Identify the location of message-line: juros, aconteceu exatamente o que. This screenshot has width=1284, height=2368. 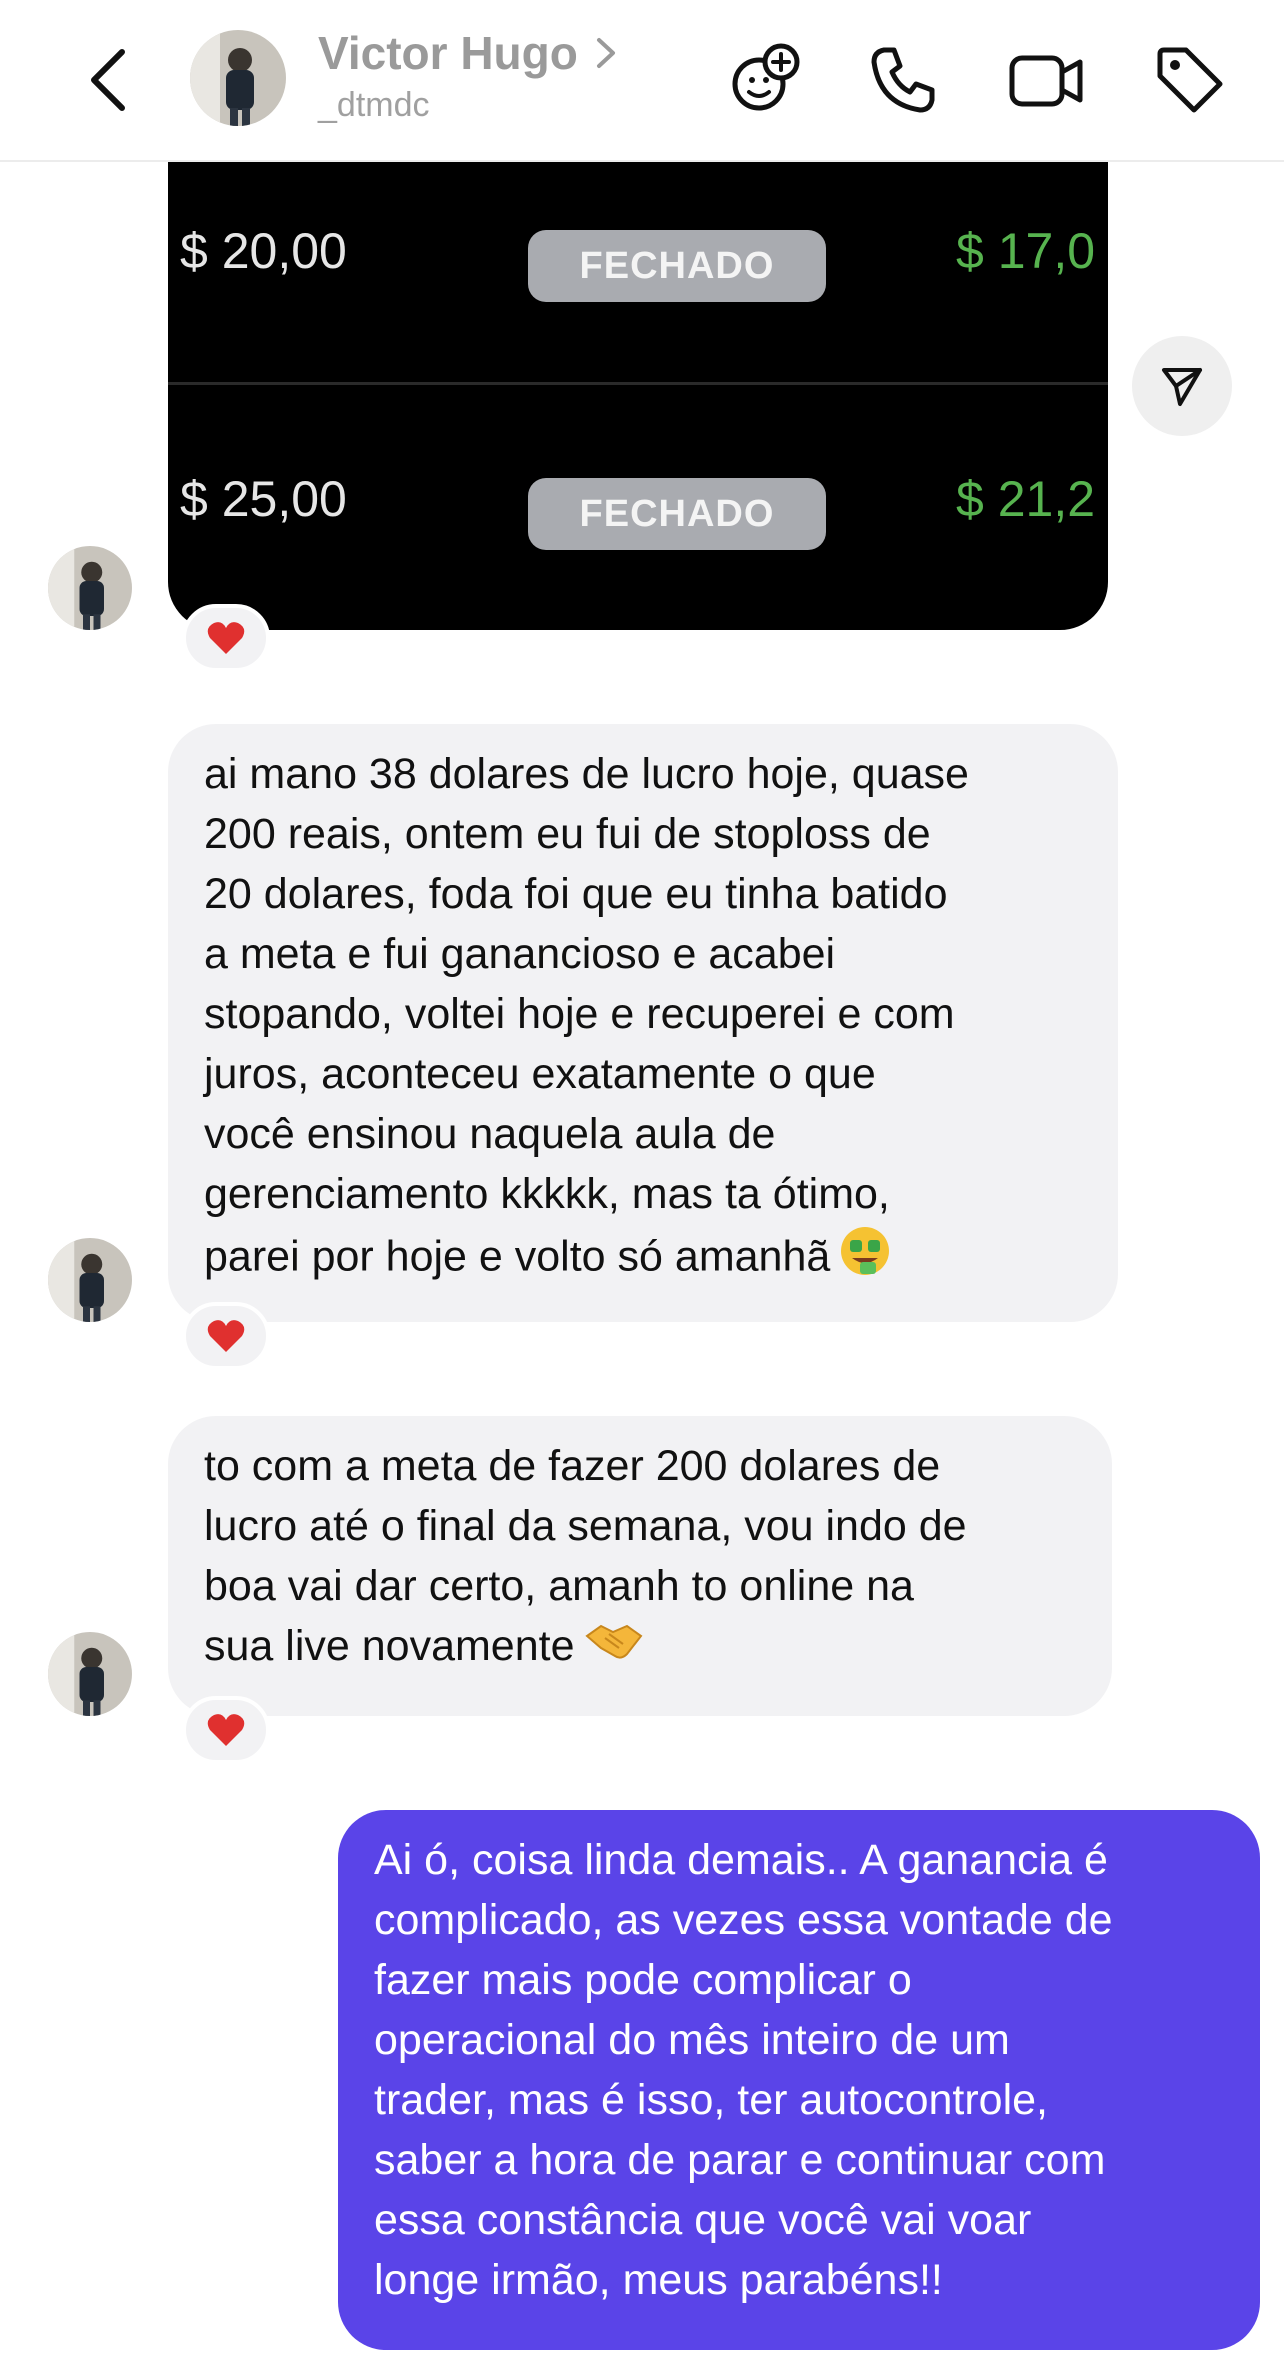
(540, 1074).